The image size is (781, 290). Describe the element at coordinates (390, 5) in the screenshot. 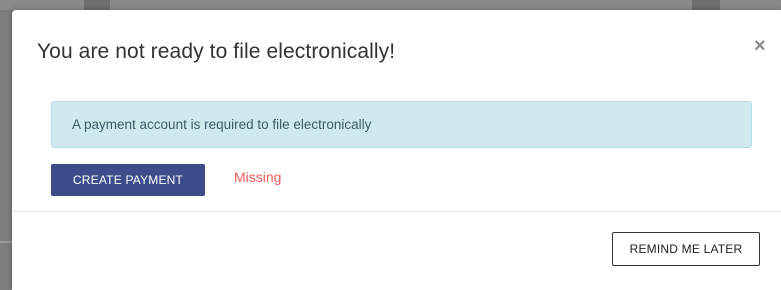

I see `page-backdrop` at that location.